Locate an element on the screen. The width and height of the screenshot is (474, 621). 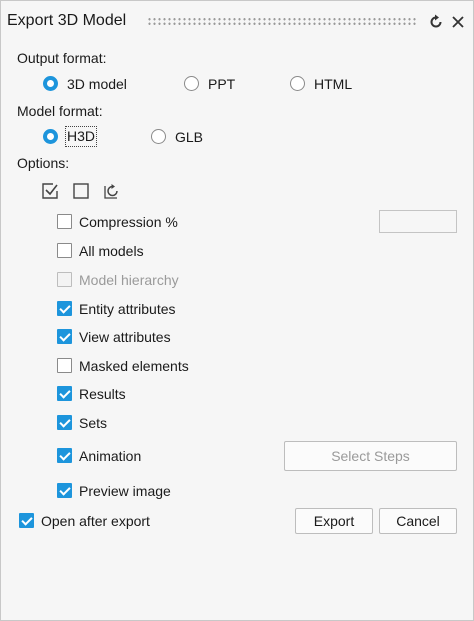
cancel-button: Cancel is located at coordinates (418, 521).